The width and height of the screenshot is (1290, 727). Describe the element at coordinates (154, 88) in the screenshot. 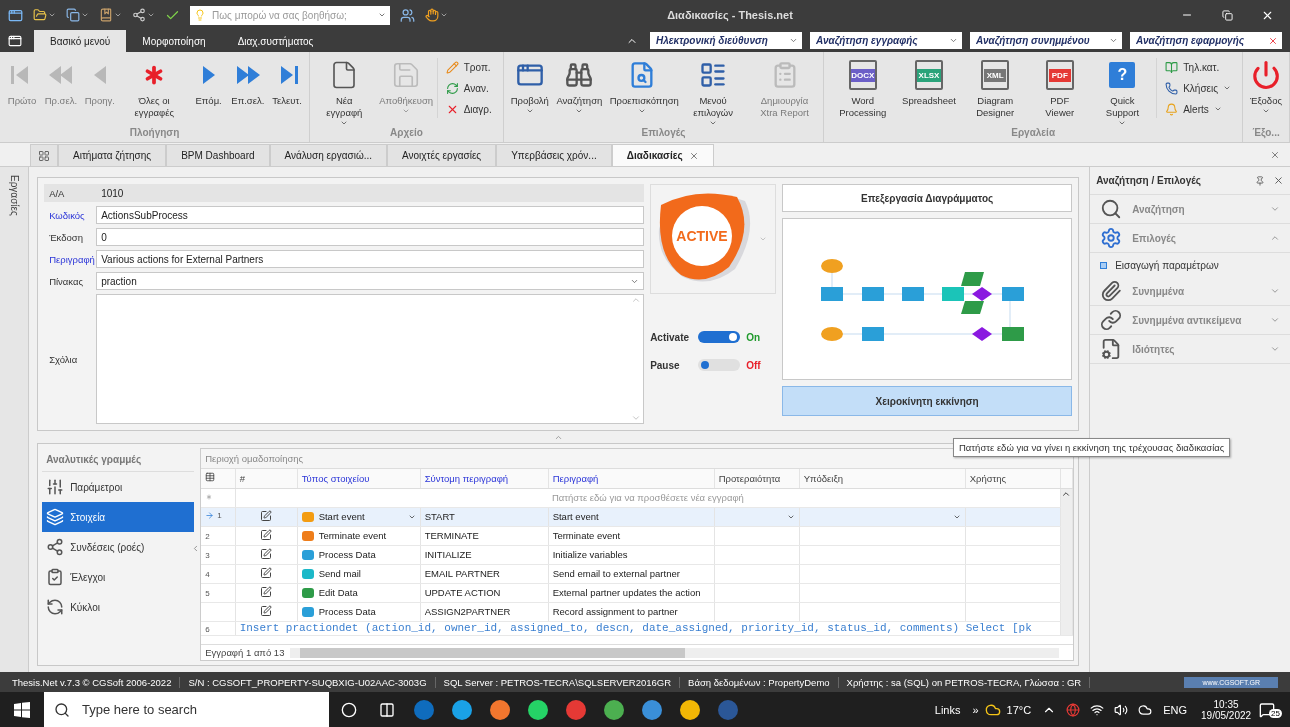

I see `ribbon-button: Όλες οι εγγραφές` at that location.